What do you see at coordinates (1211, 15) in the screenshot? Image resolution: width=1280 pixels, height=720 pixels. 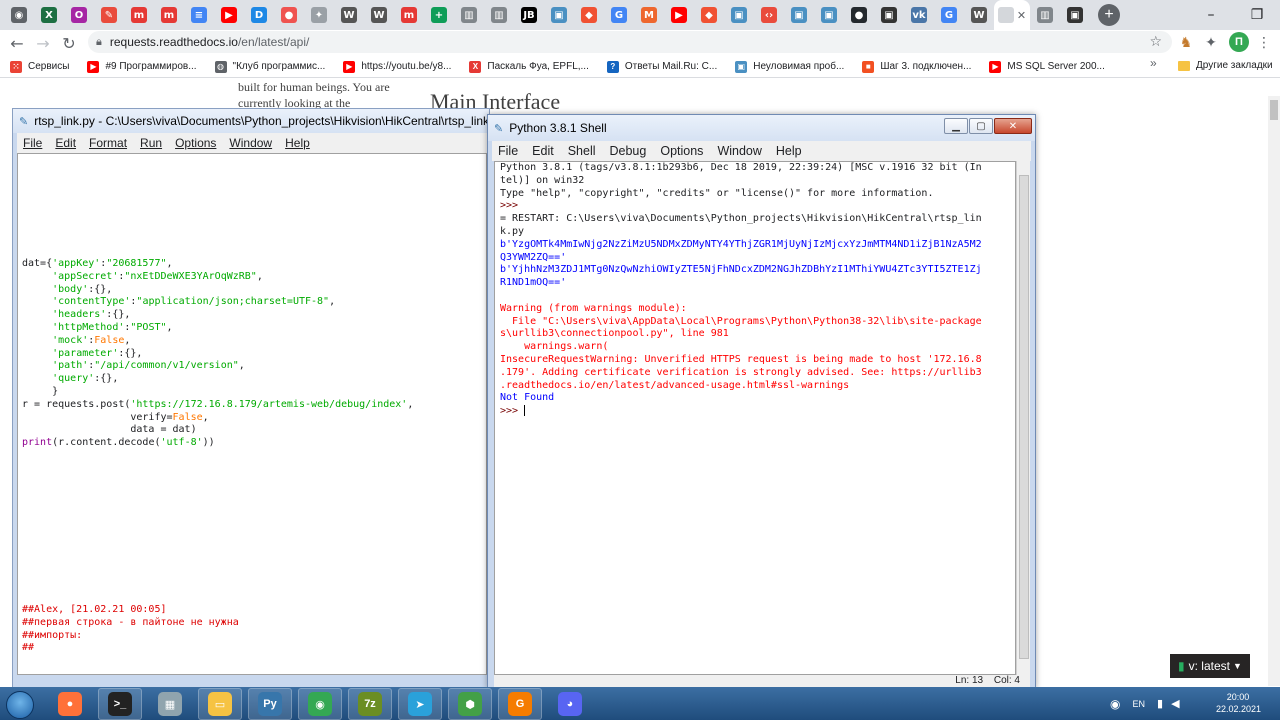 I see `browser-minimize-button: –` at bounding box center [1211, 15].